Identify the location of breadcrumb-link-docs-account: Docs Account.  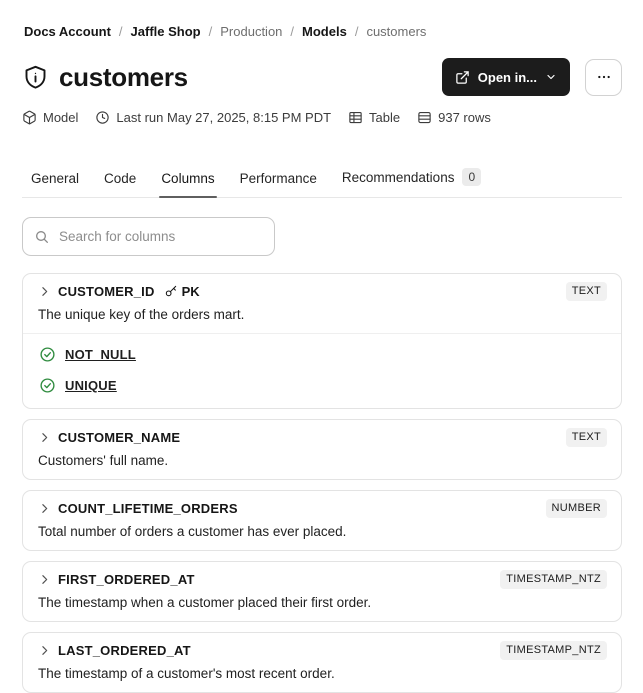
(67, 31).